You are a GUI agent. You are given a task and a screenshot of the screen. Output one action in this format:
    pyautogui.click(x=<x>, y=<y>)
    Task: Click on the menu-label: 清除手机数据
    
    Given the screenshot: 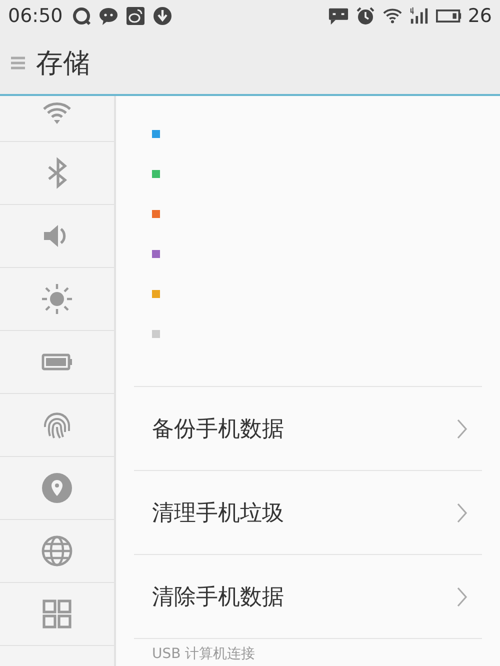 What is the action you would take?
    pyautogui.click(x=218, y=598)
    